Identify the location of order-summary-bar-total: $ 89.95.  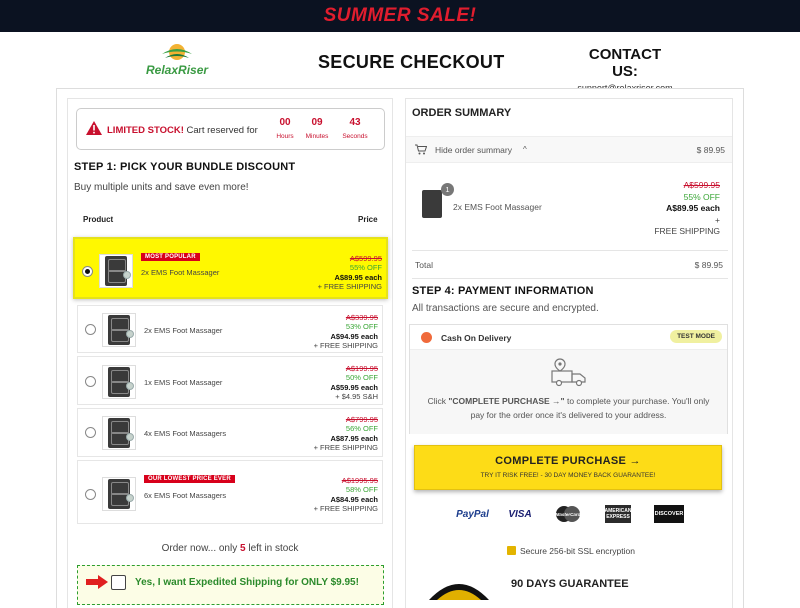
(710, 150).